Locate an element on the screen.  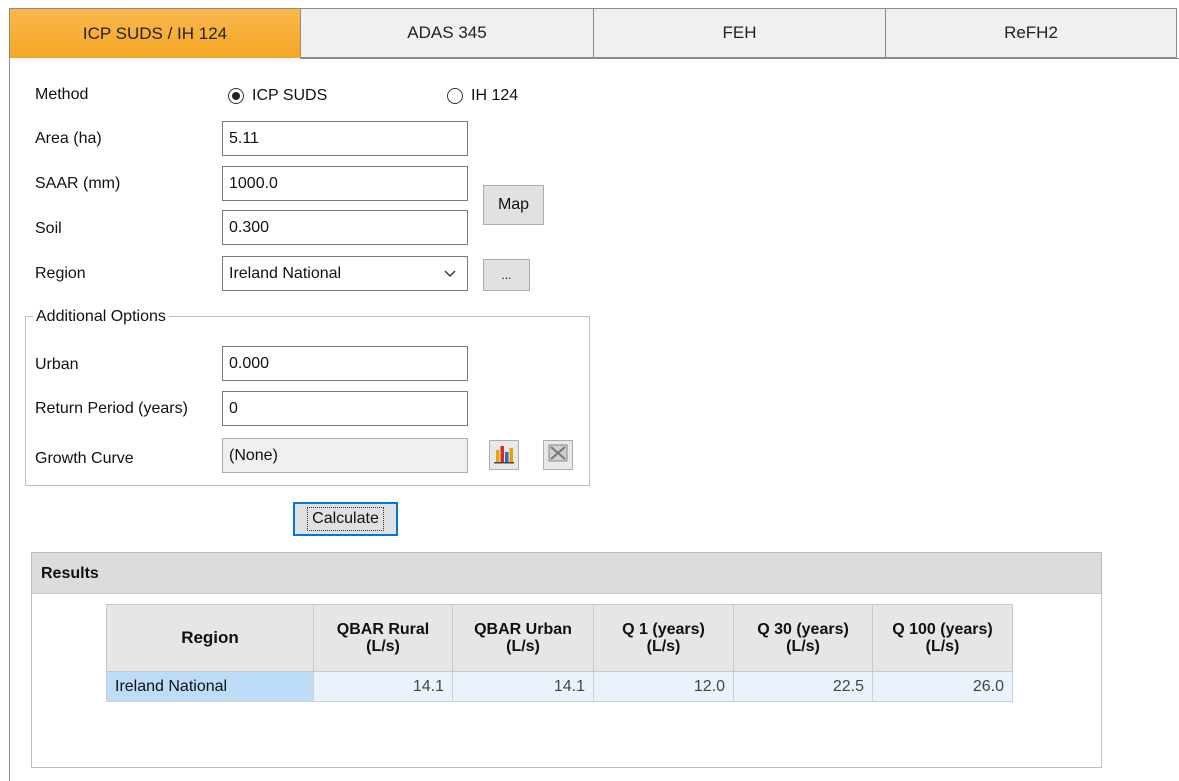
tab-label: ICP SUDS / IH 124 is located at coordinates (155, 33).